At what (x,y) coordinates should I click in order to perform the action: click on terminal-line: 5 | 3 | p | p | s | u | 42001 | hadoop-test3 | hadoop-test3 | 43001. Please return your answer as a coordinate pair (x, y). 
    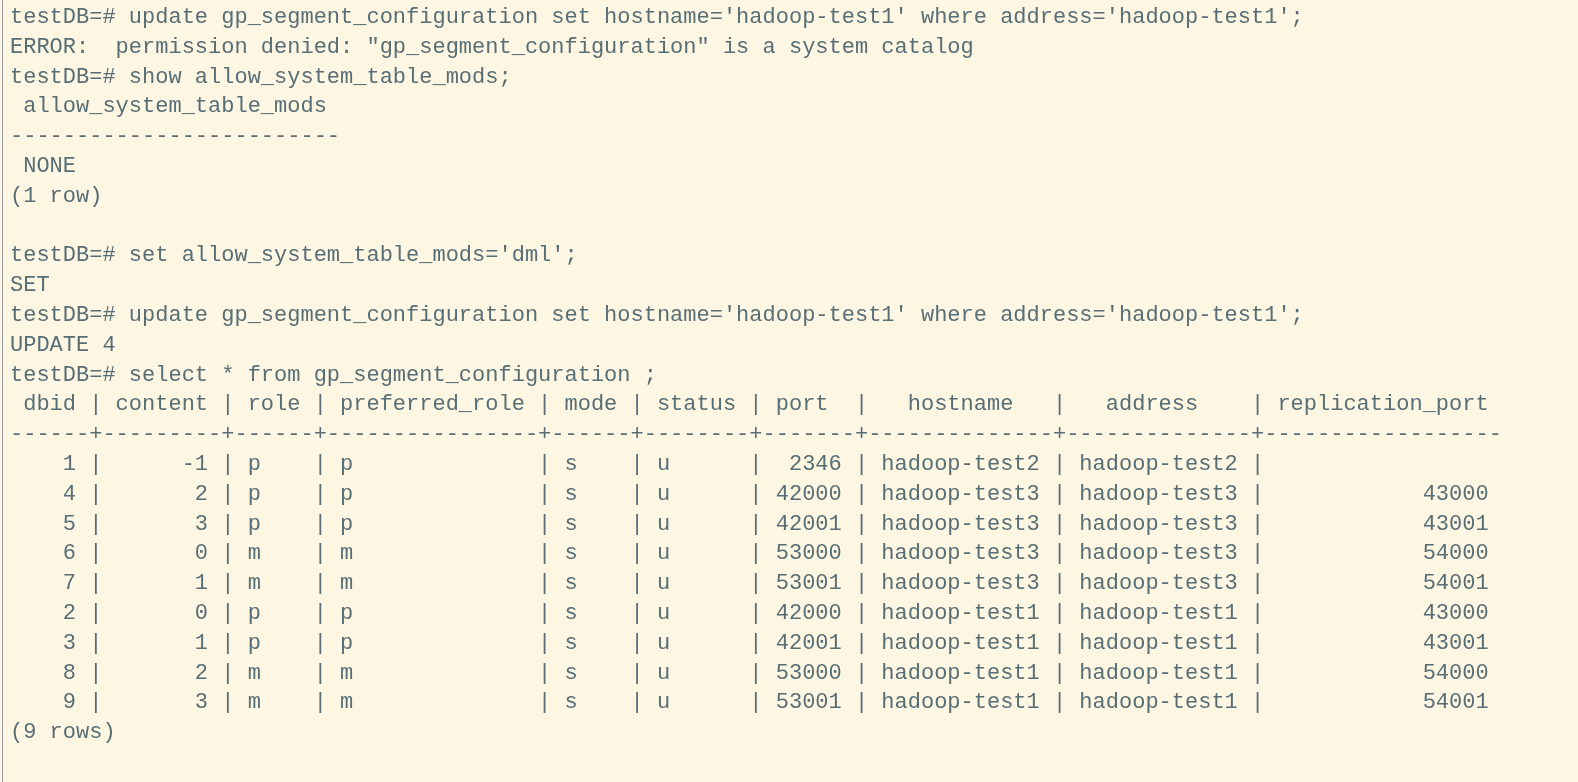
    Looking at the image, I should click on (775, 524).